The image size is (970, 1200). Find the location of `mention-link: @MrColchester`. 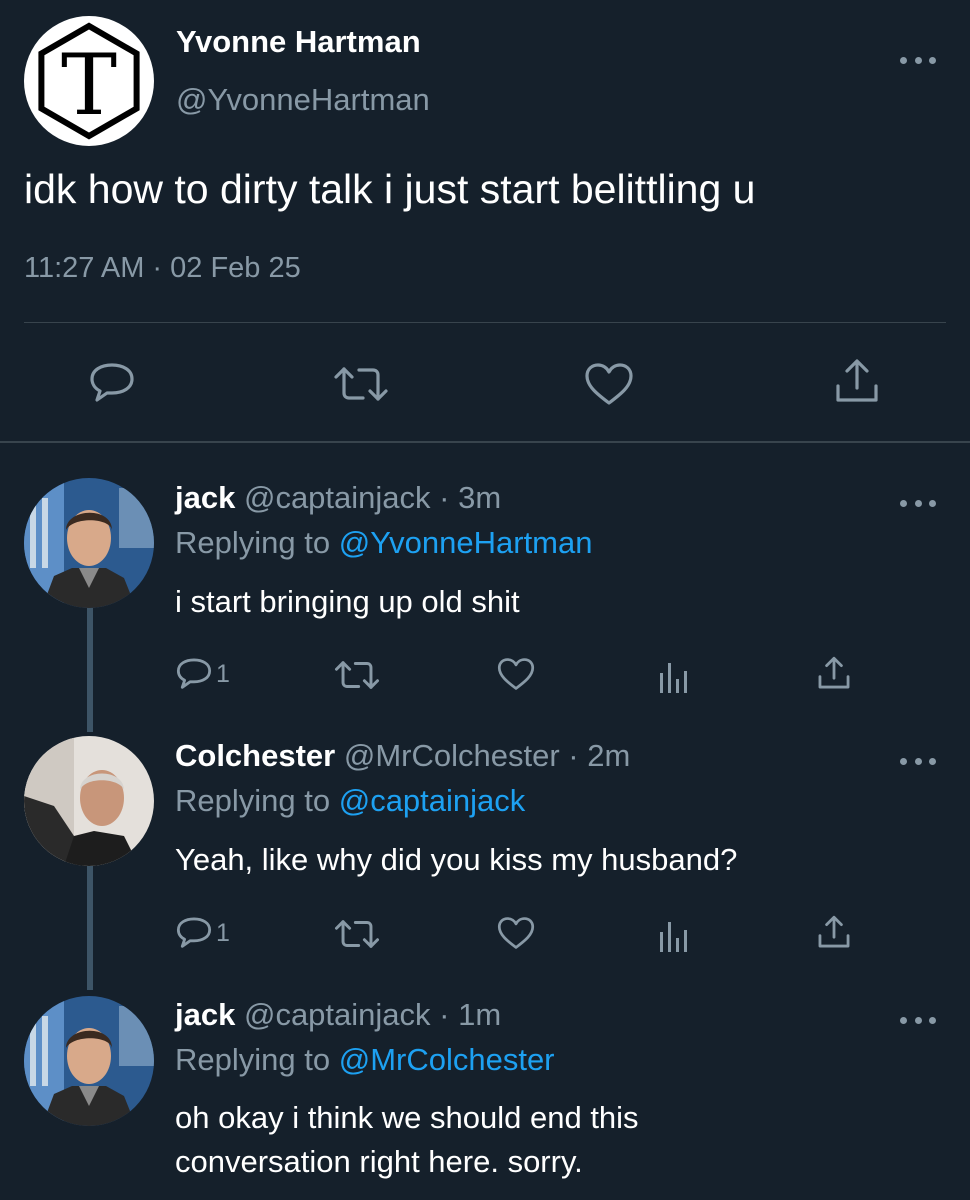

mention-link: @MrColchester is located at coordinates (447, 1059).